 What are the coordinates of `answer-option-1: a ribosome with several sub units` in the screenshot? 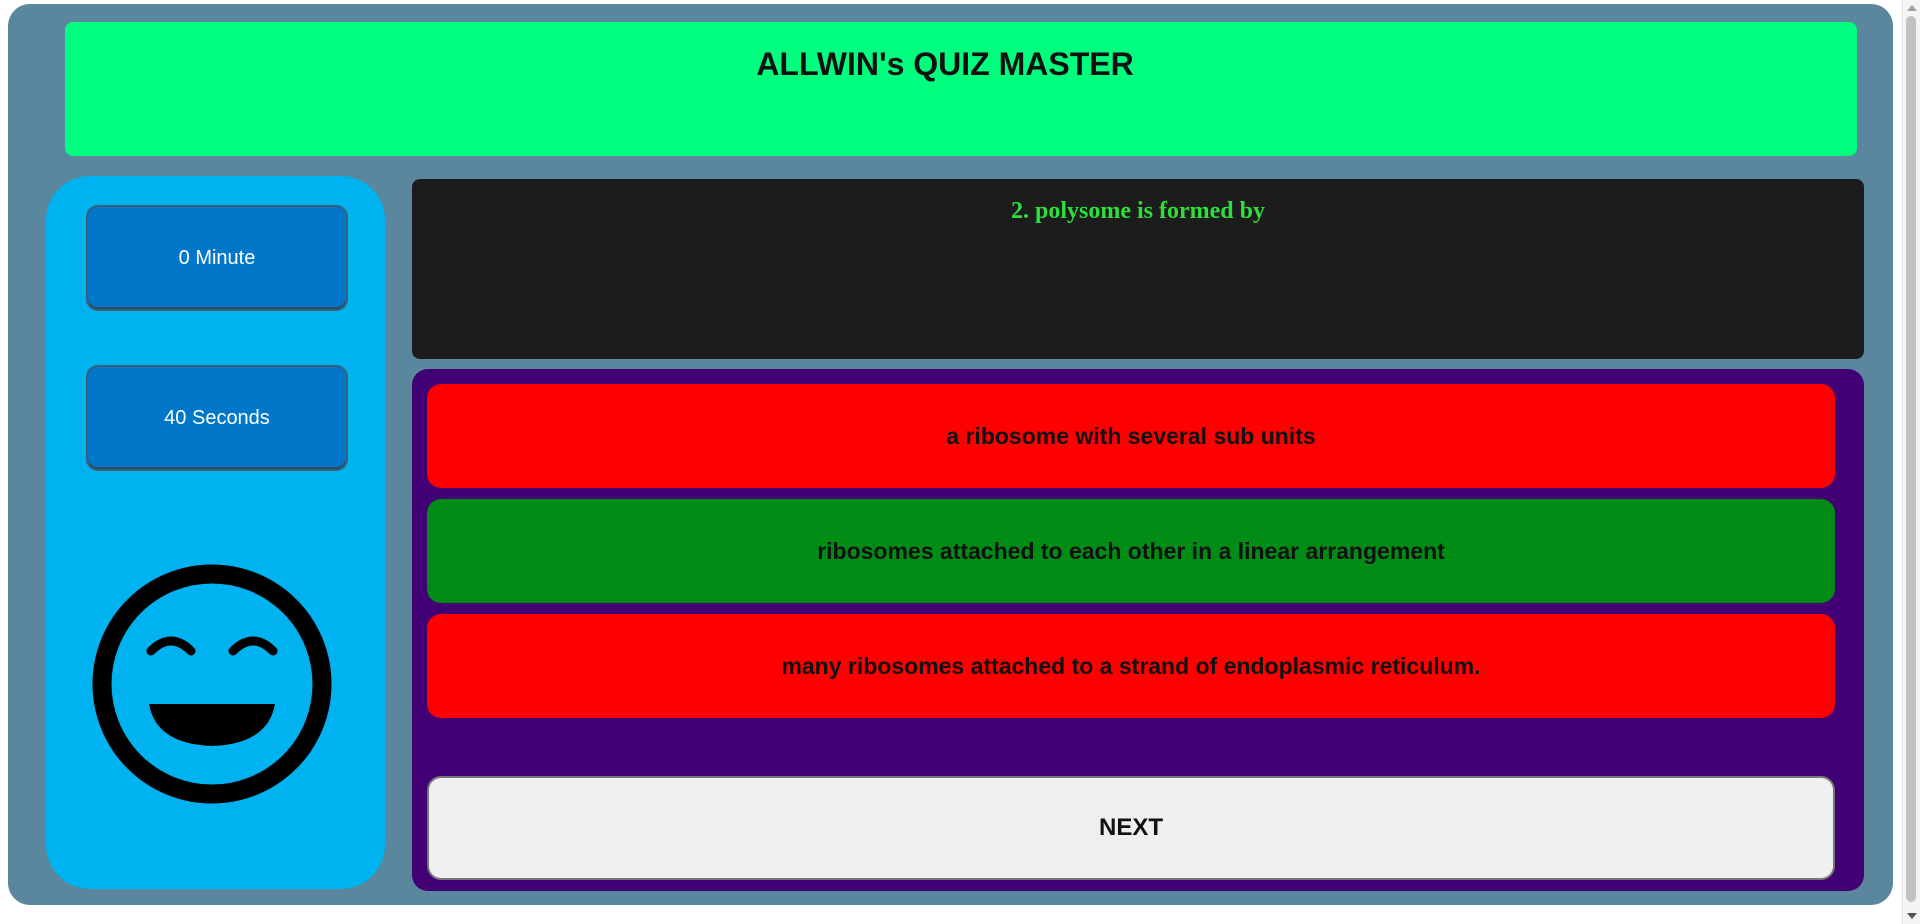 It's located at (1131, 436).